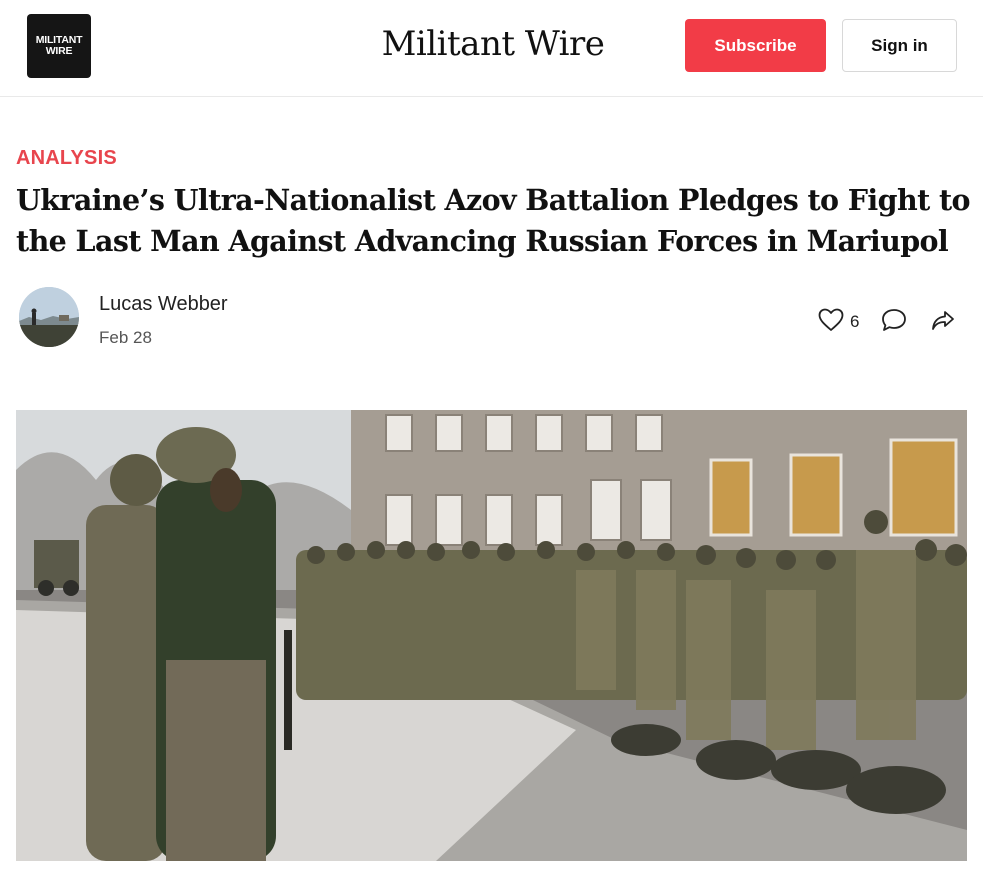  I want to click on article-category: ANALYSIS, so click(66, 158).